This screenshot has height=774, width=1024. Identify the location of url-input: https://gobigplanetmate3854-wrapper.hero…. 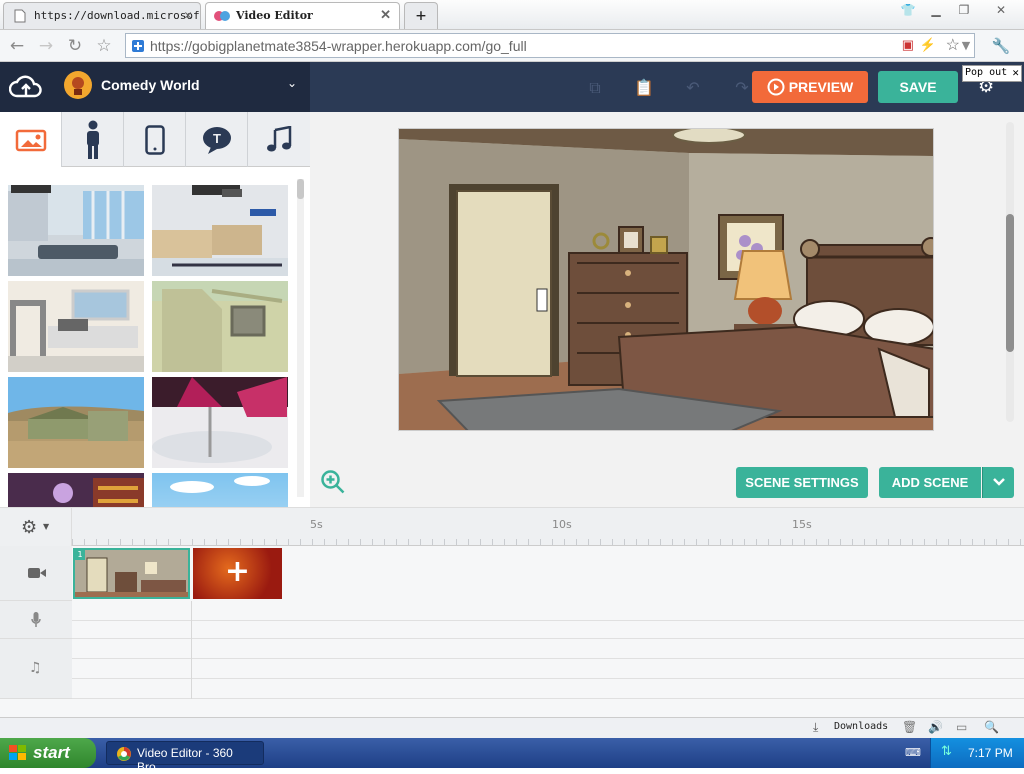
(550, 45).